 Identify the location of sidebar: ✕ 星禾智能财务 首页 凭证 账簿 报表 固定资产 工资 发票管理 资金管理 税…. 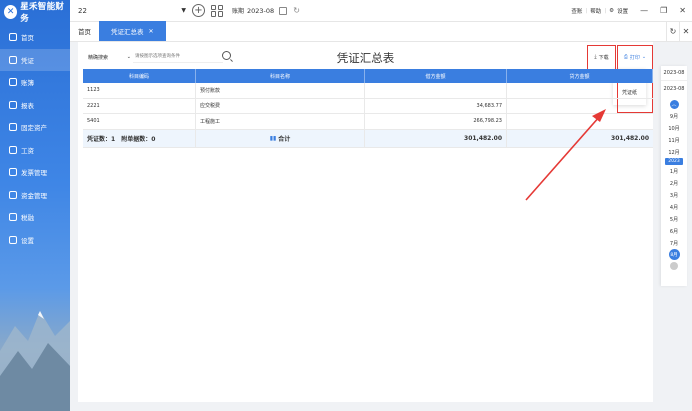
(35, 205).